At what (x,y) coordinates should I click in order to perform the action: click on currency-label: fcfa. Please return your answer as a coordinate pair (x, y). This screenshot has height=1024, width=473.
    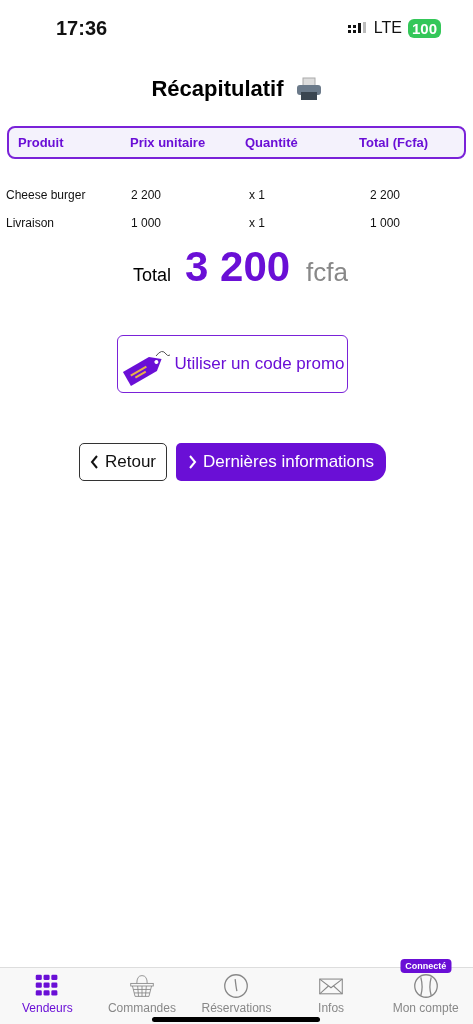
    Looking at the image, I should click on (327, 272).